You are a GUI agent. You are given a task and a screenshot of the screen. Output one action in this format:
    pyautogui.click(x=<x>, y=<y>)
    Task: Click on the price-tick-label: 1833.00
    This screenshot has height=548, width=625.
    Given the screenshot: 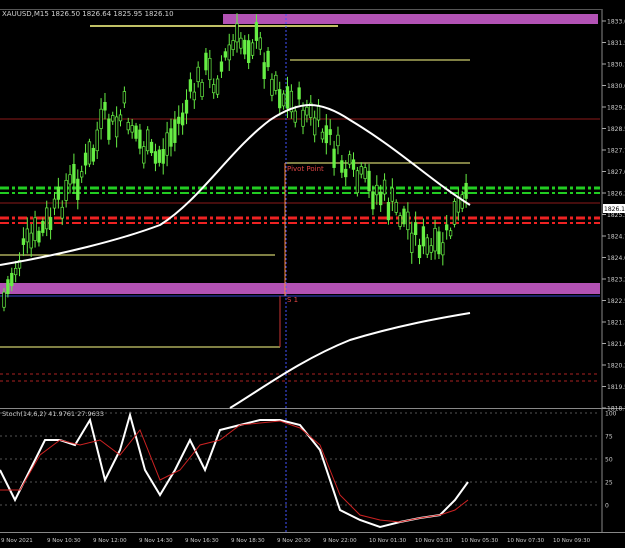 What is the action you would take?
    pyautogui.click(x=616, y=22)
    